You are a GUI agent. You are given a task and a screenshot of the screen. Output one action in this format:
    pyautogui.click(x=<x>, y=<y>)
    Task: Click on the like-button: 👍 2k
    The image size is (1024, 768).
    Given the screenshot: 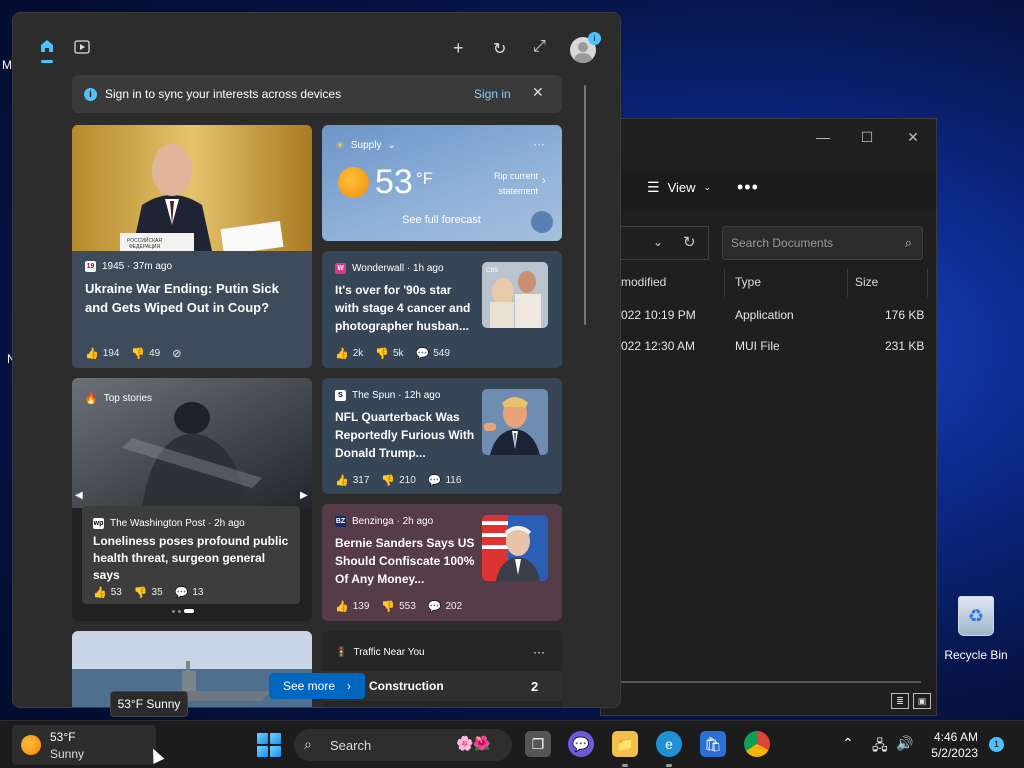 What is the action you would take?
    pyautogui.click(x=349, y=353)
    